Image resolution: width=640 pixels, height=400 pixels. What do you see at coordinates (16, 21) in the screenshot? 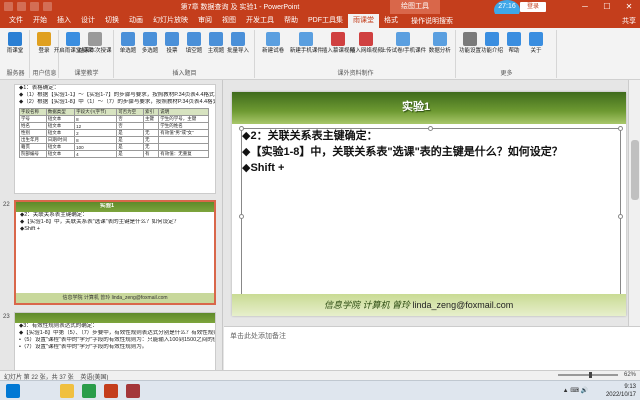
I see `tab-file: 文件` at bounding box center [16, 21].